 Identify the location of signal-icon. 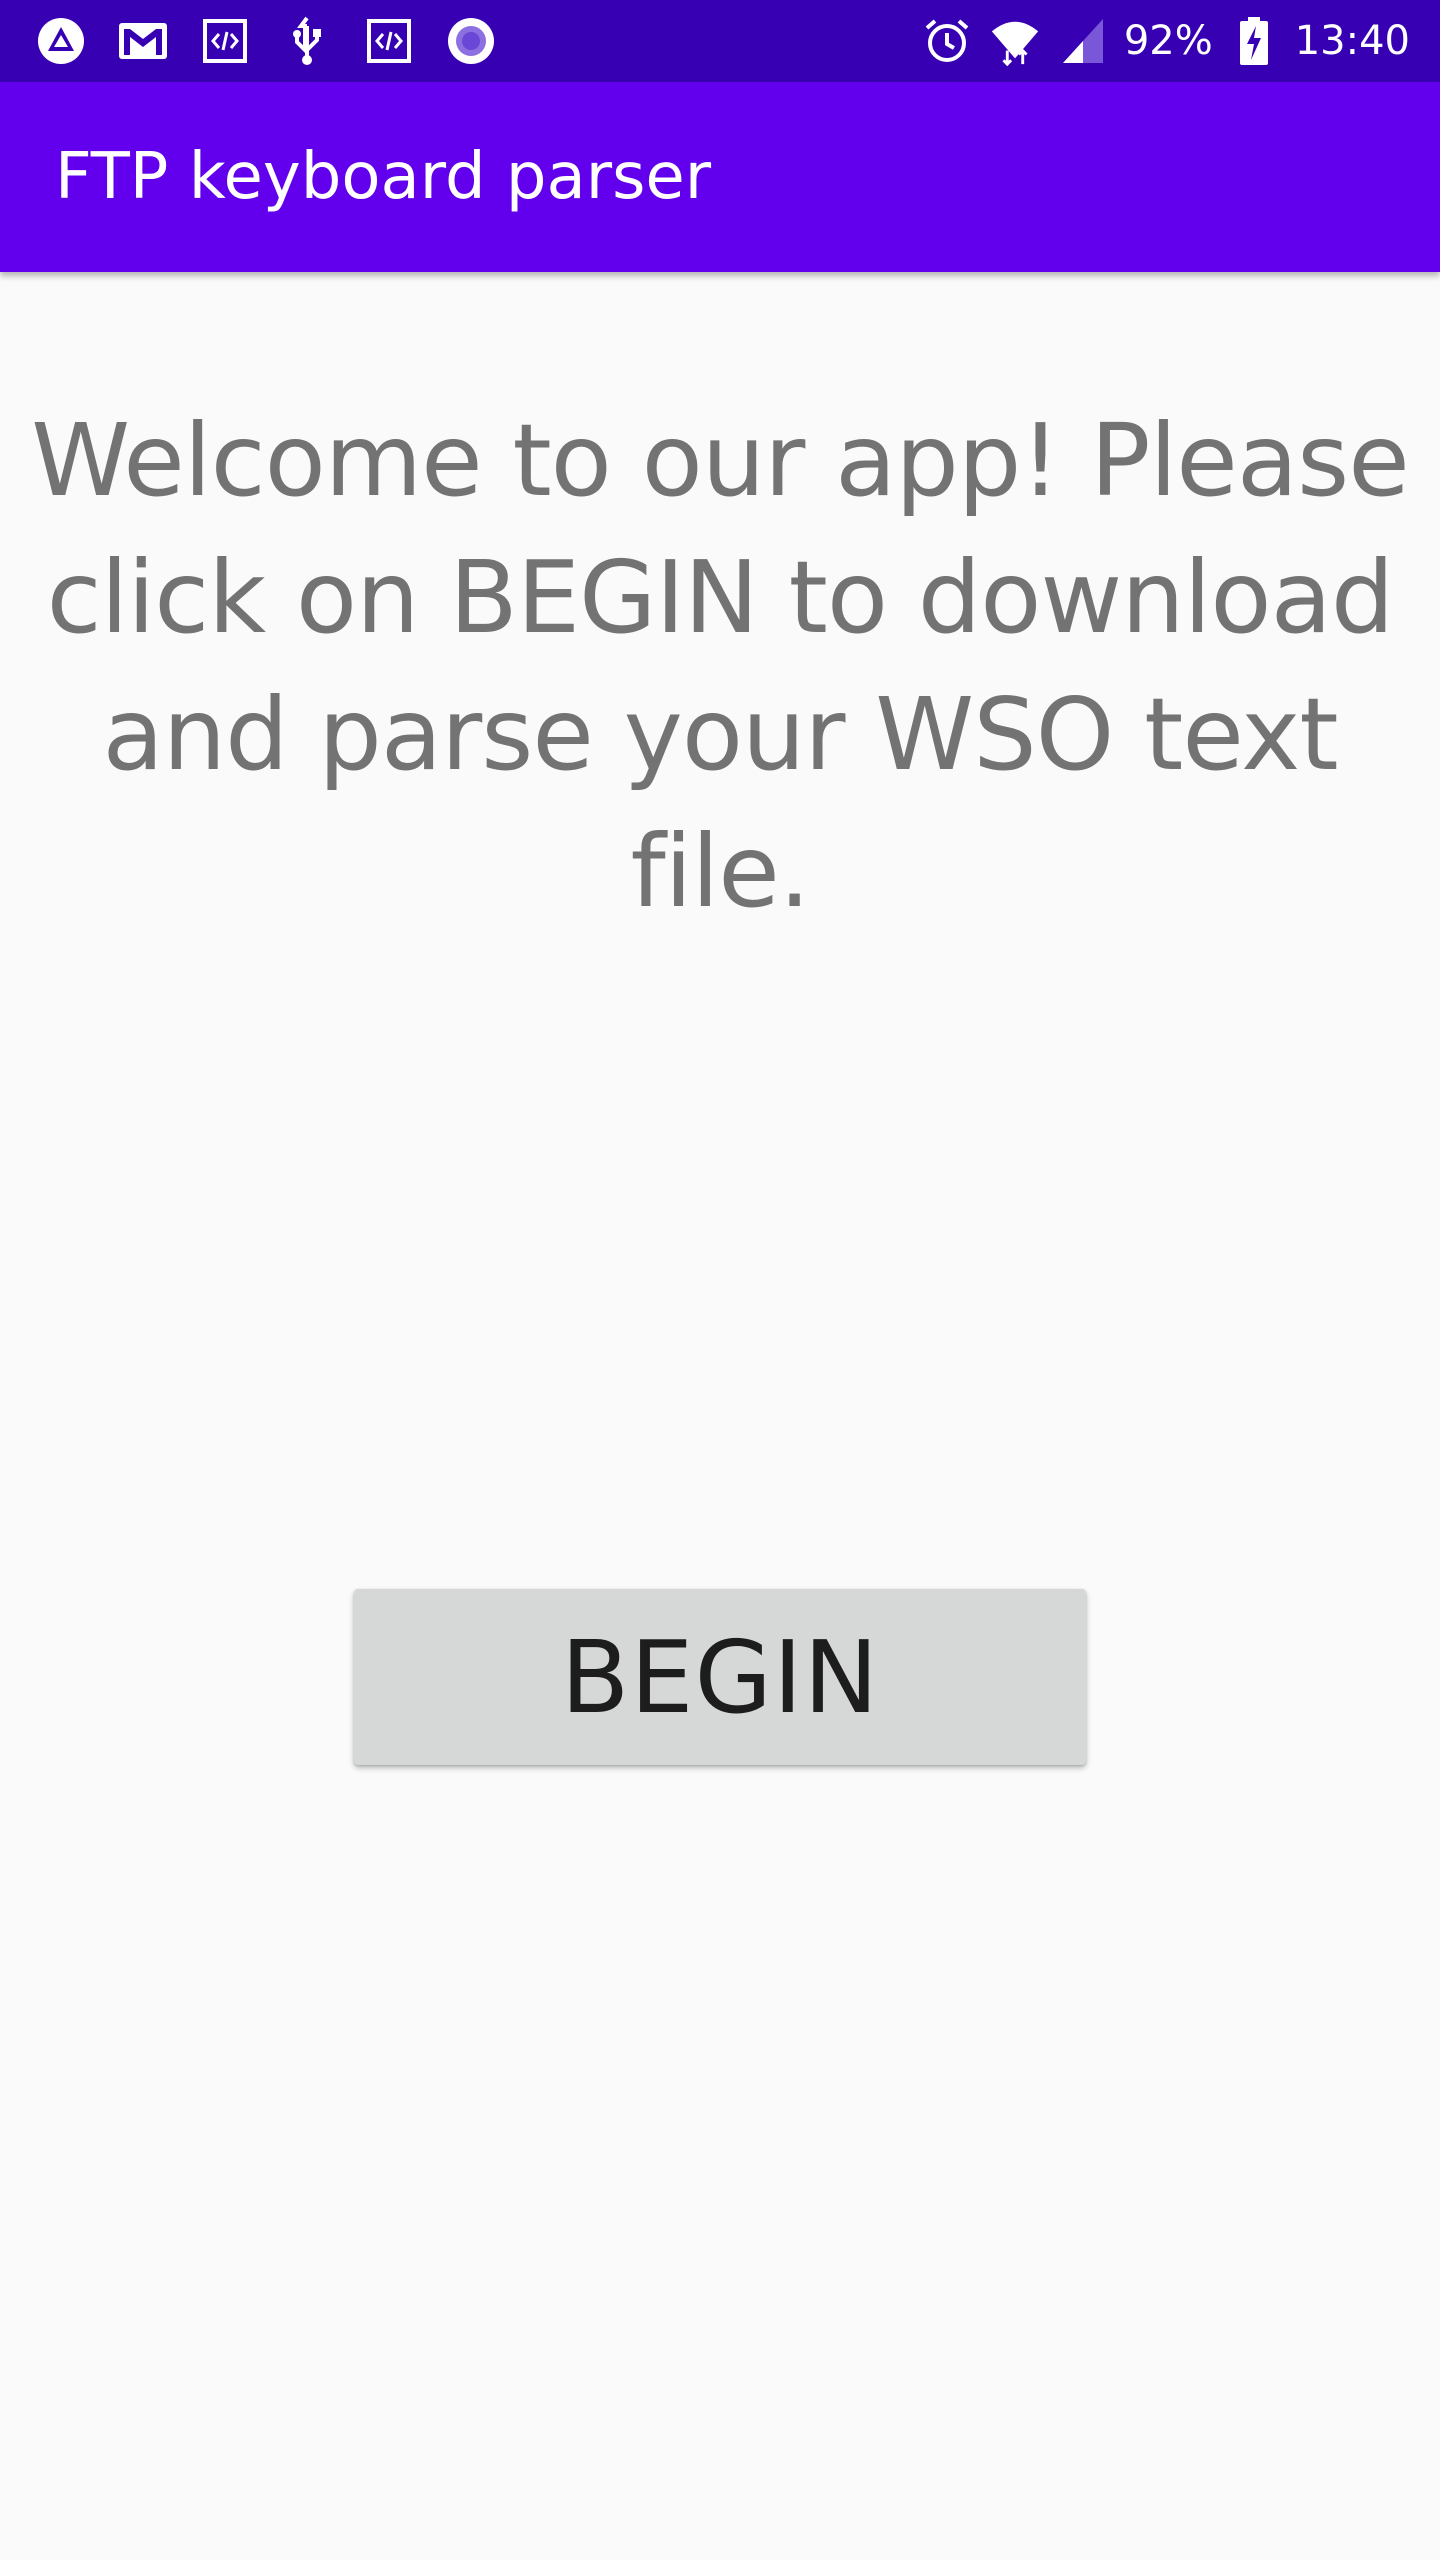
(1083, 41).